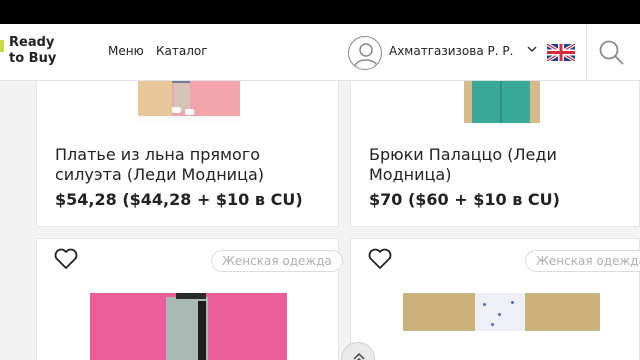 Image resolution: width=640 pixels, height=360 pixels. Describe the element at coordinates (365, 53) in the screenshot. I see `user-avatar-icon` at that location.